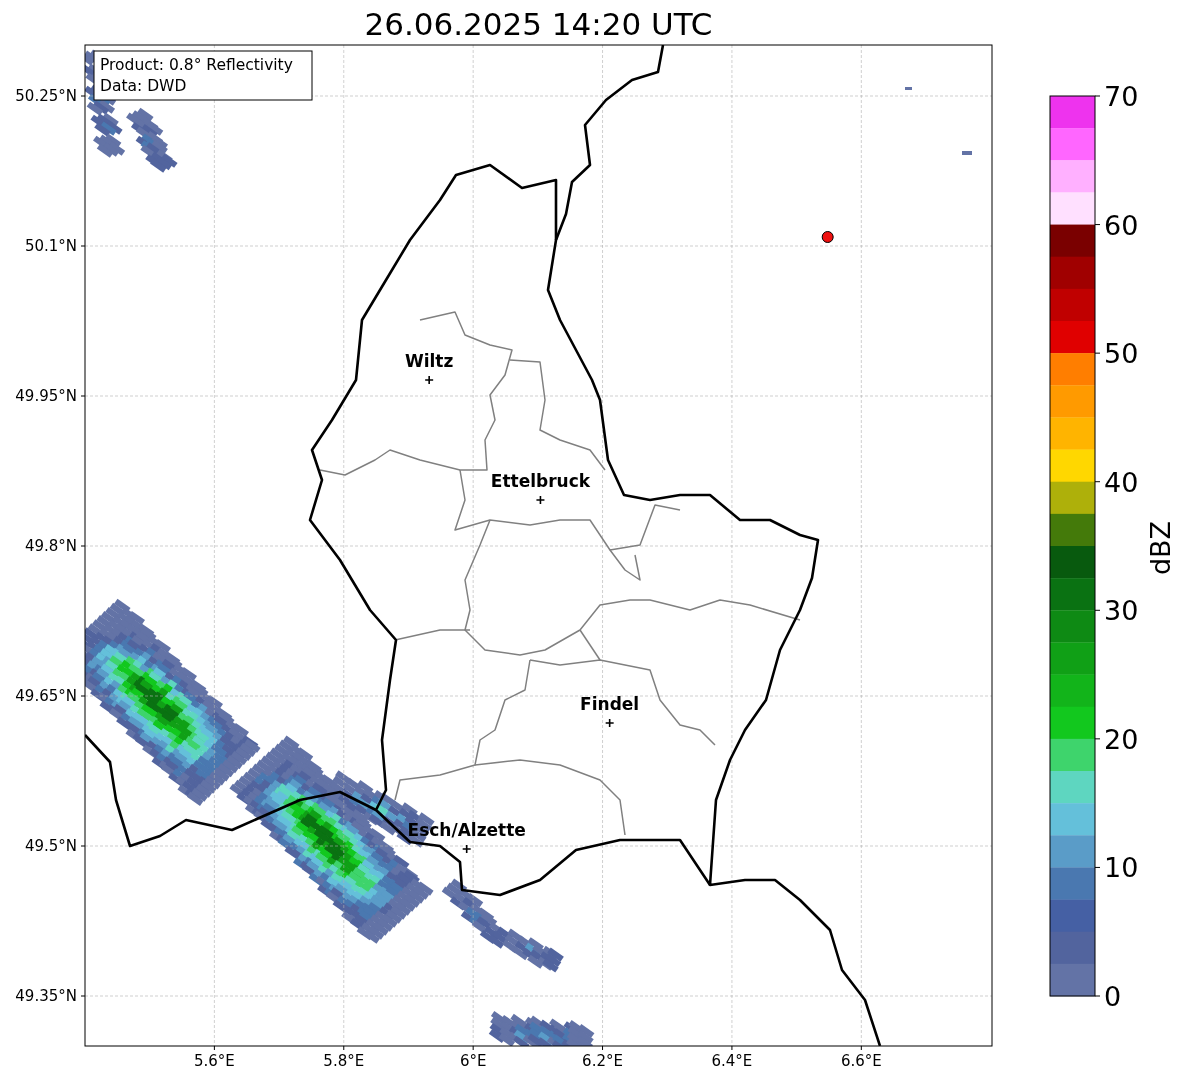  What do you see at coordinates (827, 237) in the screenshot?
I see `radar-site-marker` at bounding box center [827, 237].